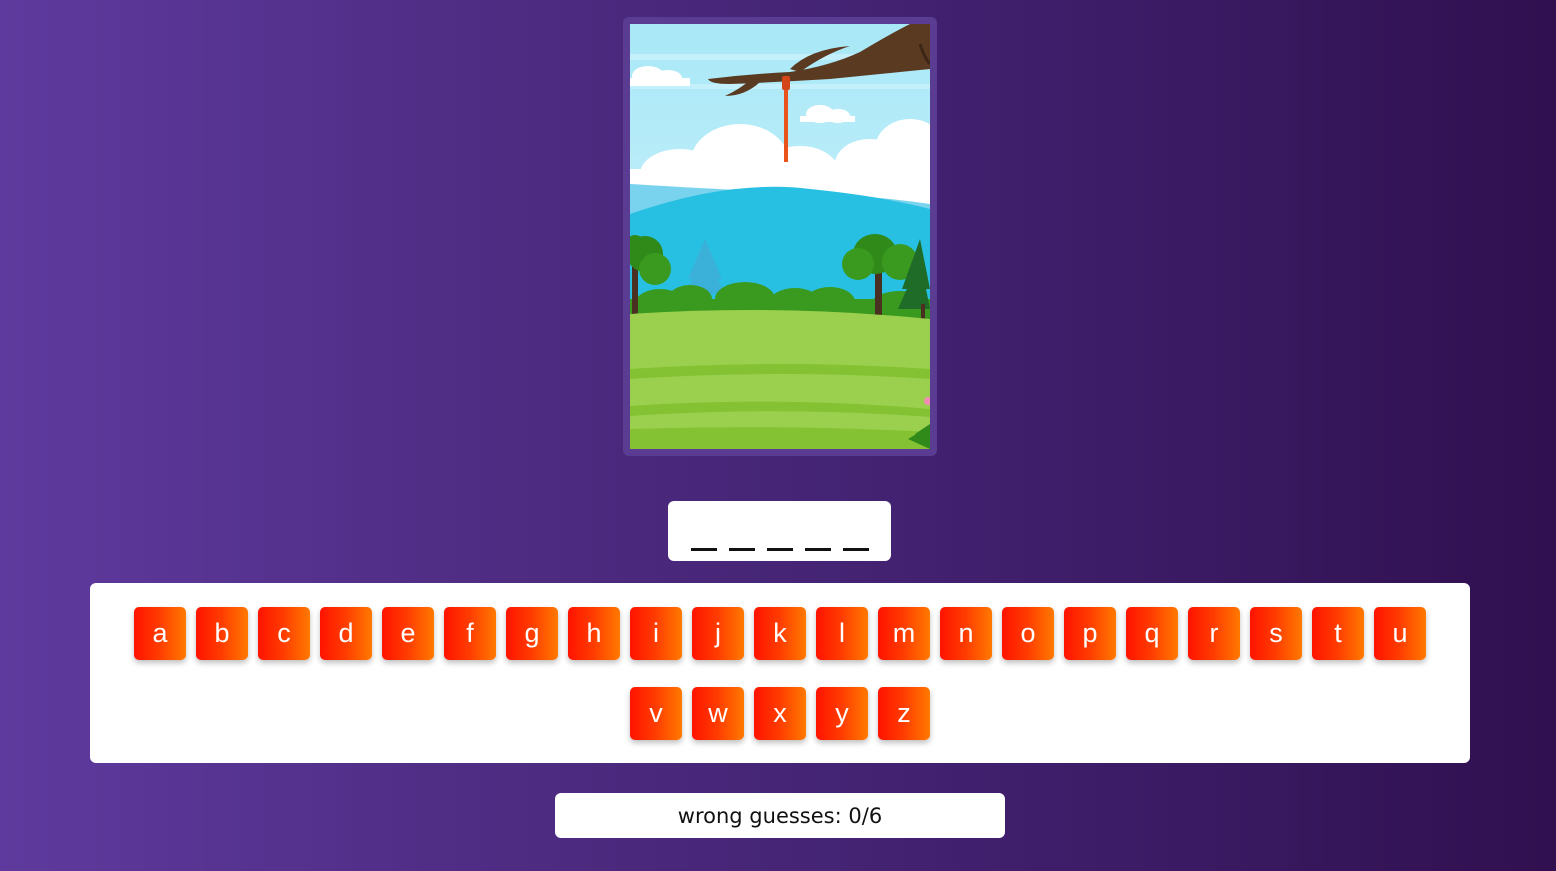  Describe the element at coordinates (780, 633) in the screenshot. I see `letter-key-k: k` at that location.